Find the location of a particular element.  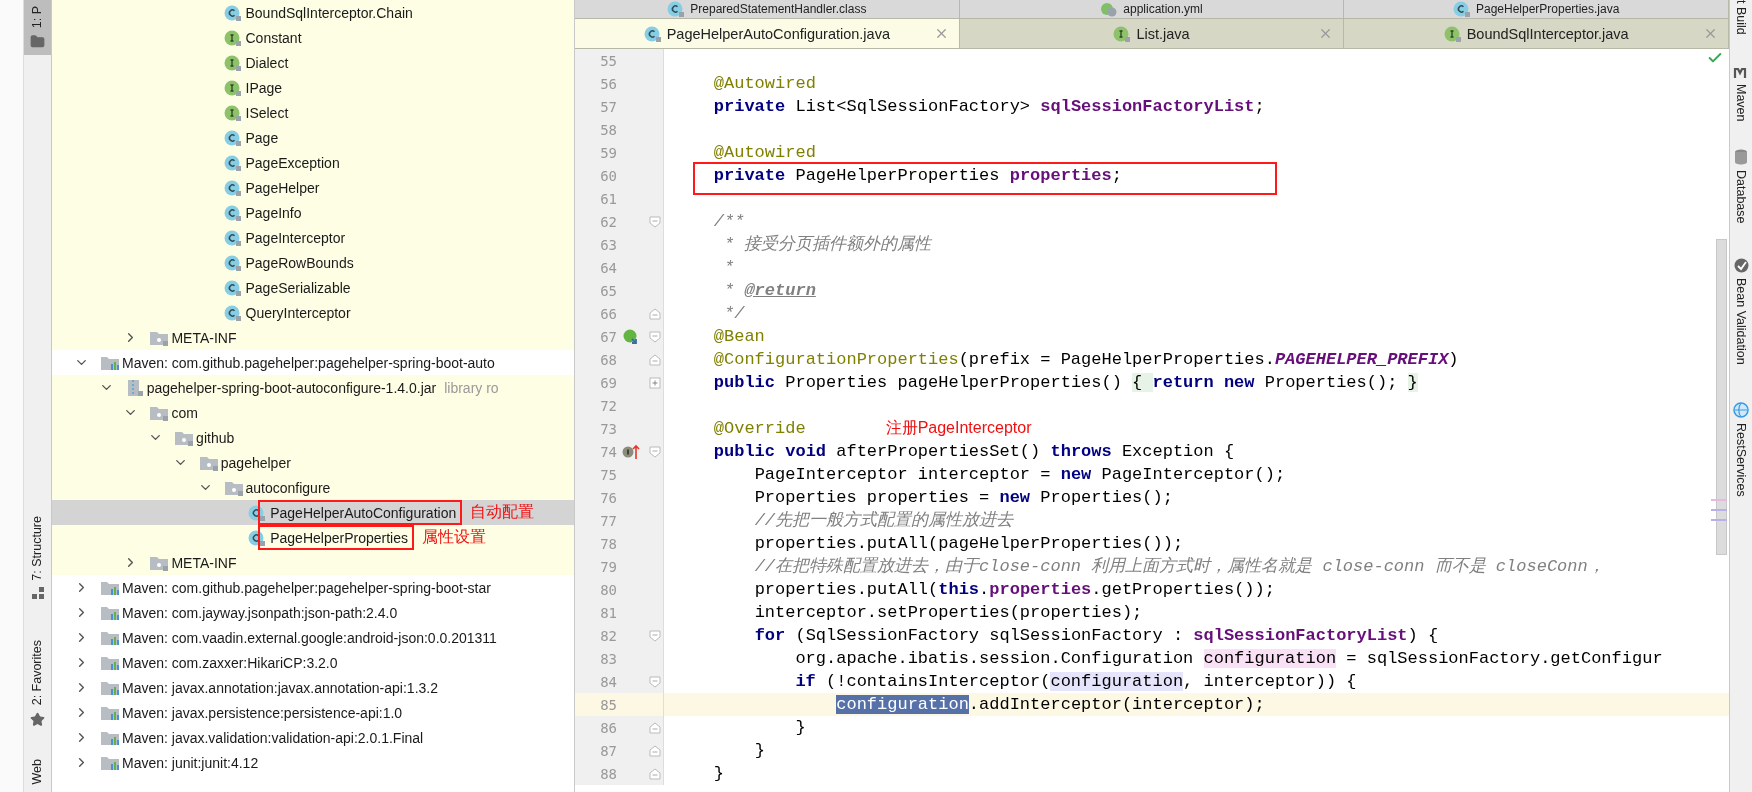

tree-row: ISelect is located at coordinates (313, 112).